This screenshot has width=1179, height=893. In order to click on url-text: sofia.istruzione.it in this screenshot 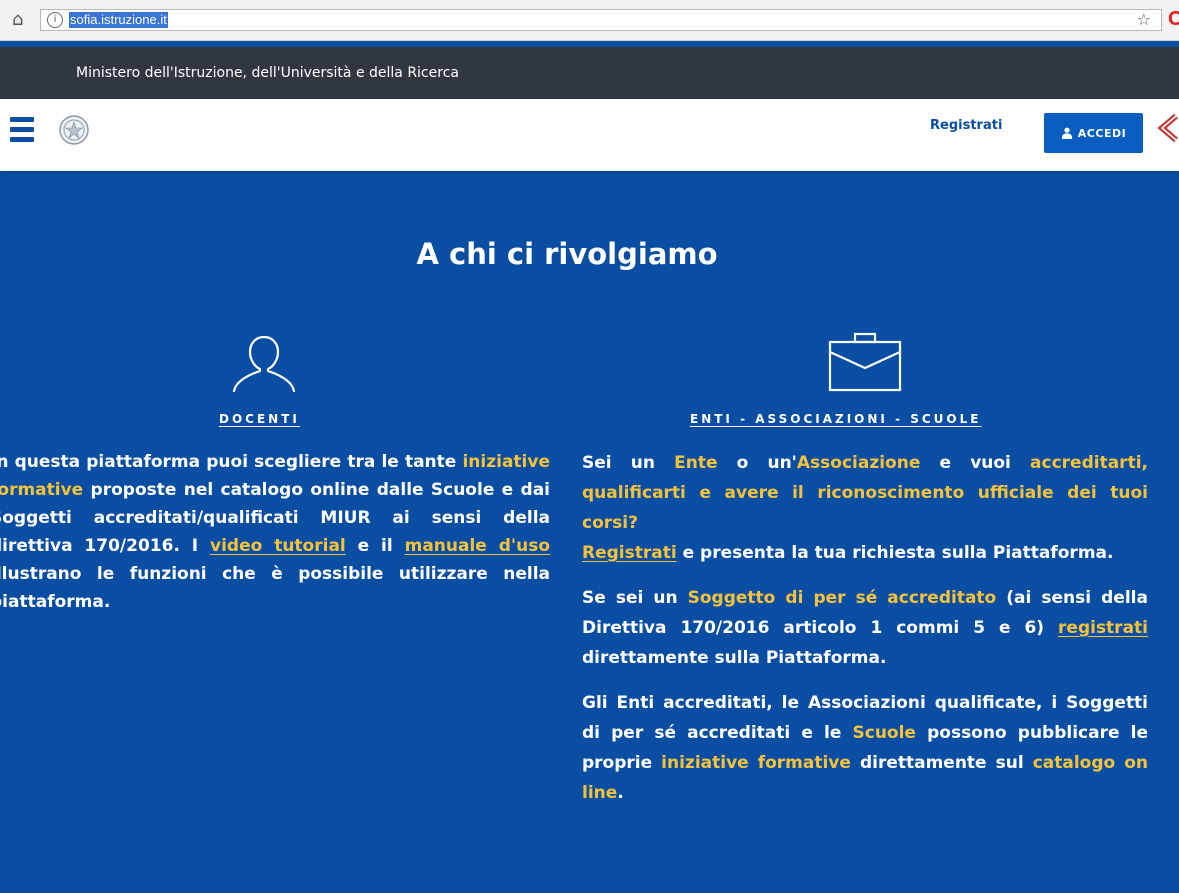, I will do `click(118, 20)`.